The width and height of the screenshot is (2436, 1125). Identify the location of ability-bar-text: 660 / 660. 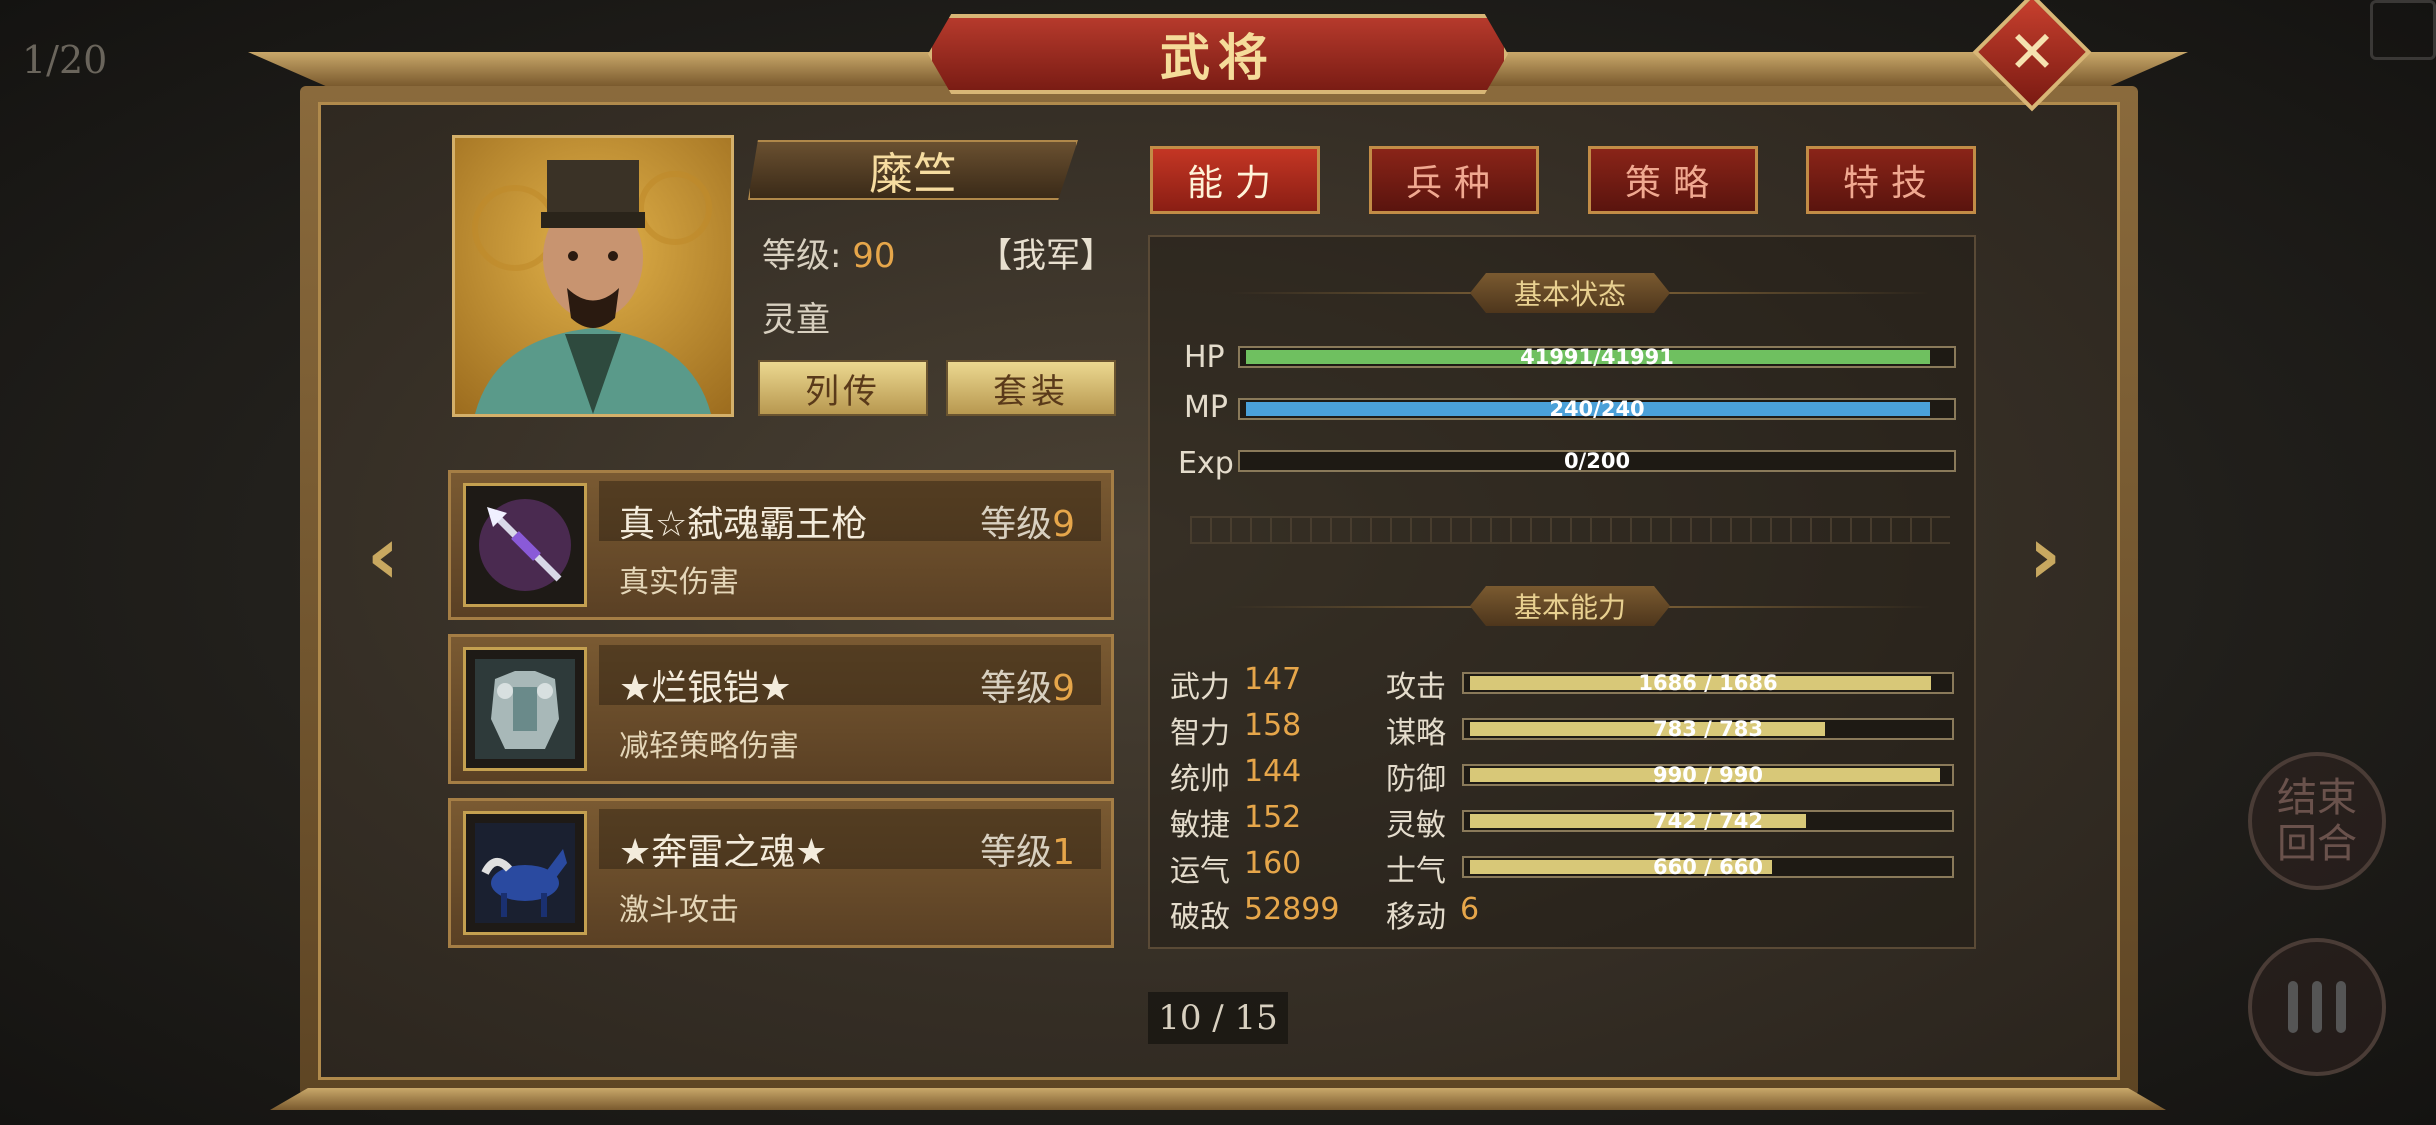
(1708, 867).